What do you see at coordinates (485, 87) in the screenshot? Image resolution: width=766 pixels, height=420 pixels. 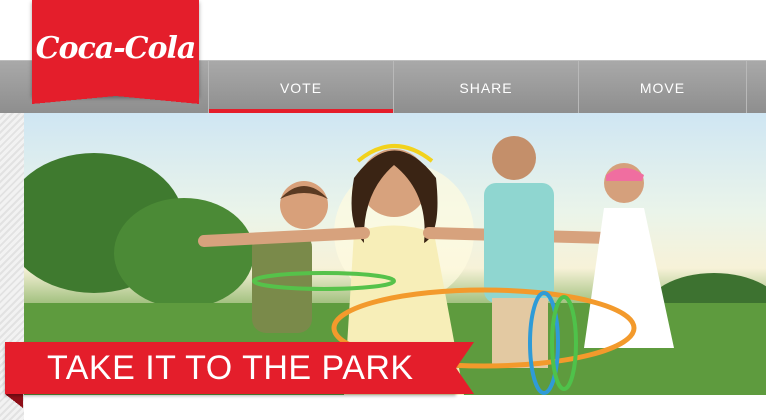 I see `tab-share: SHARE` at bounding box center [485, 87].